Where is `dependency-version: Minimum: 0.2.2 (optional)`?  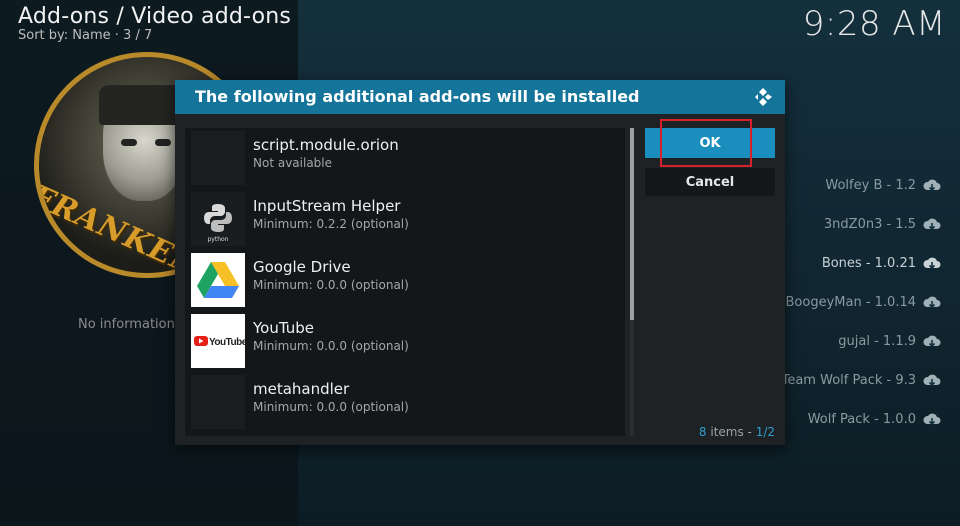
dependency-version: Minimum: 0.2.2 (optional) is located at coordinates (331, 224).